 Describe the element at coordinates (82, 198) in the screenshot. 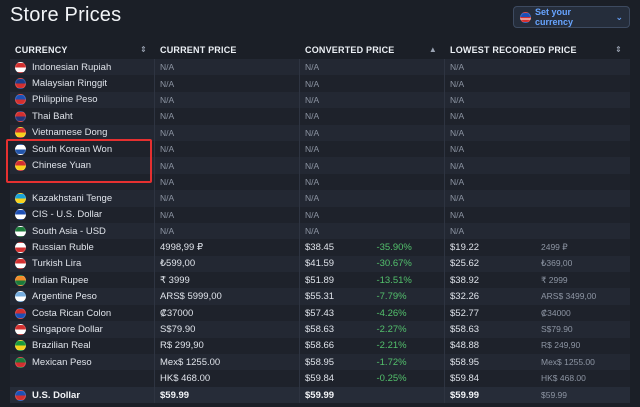

I see `currency-cell: Kazakhstani Tenge` at that location.